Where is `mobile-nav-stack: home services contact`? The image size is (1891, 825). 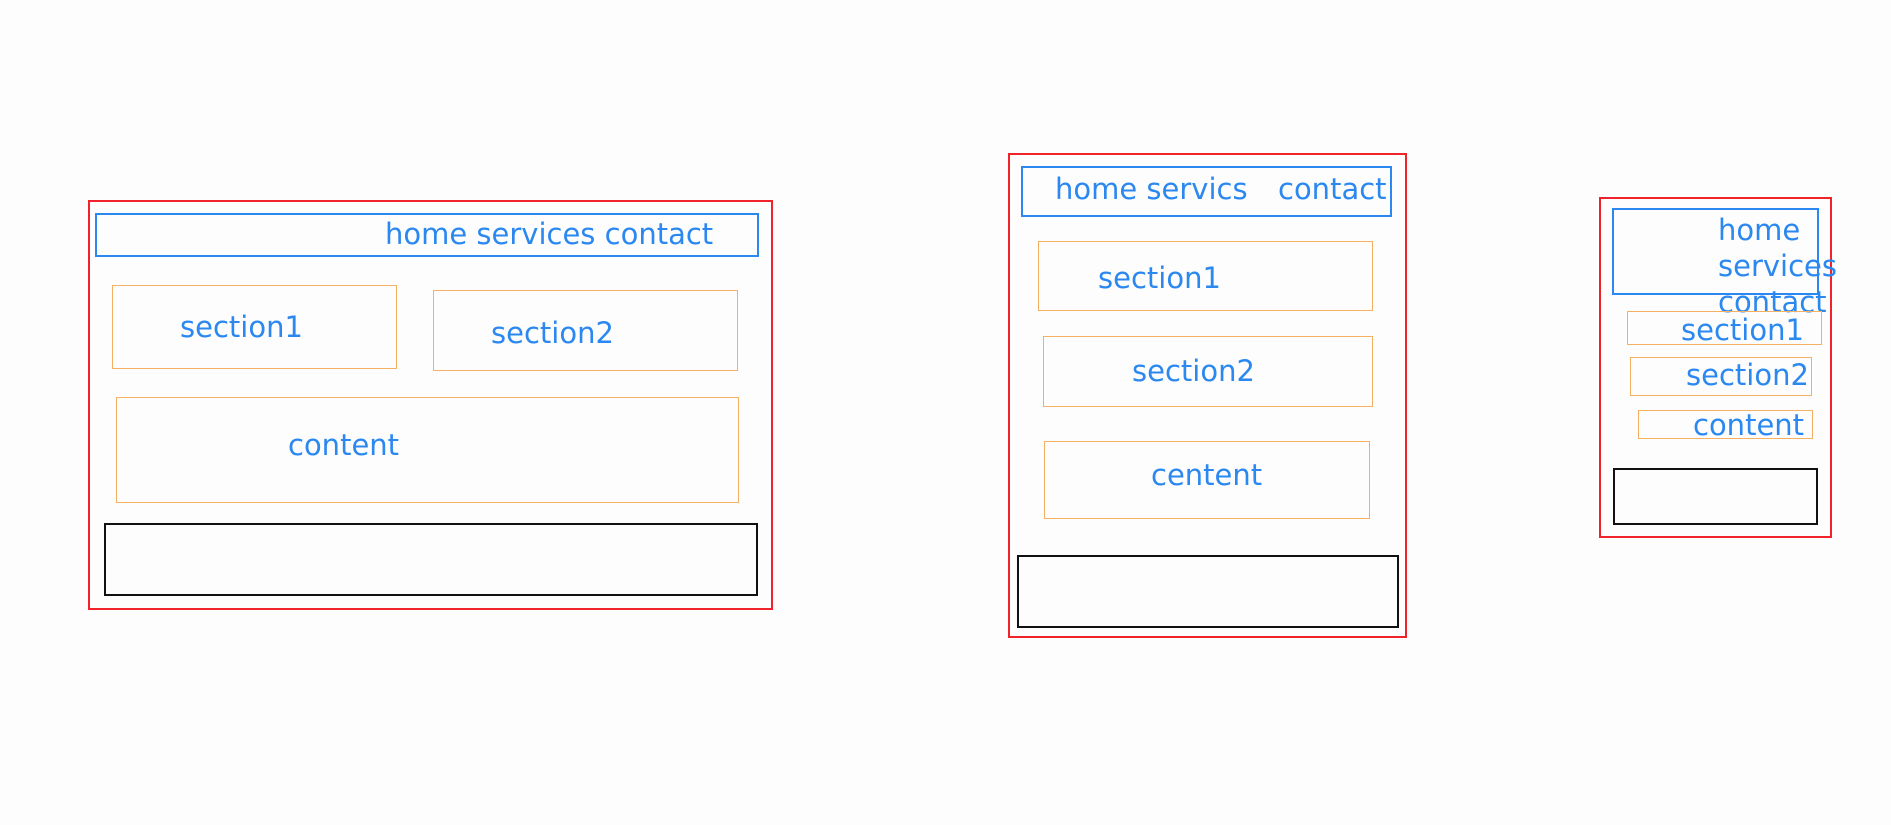 mobile-nav-stack: home services contact is located at coordinates (1777, 266).